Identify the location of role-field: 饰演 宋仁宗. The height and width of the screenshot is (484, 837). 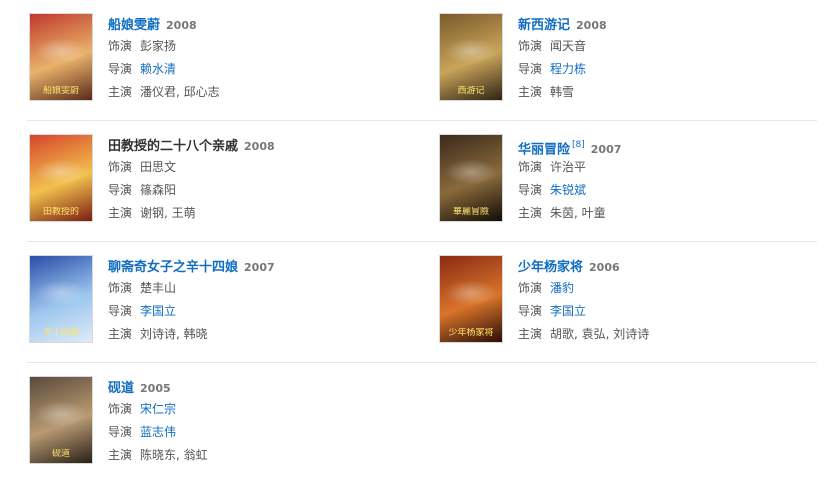
(263, 409).